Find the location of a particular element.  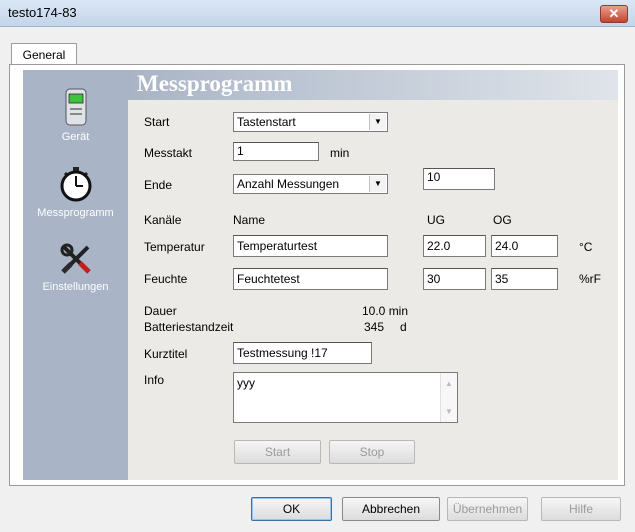

sidebar-item-messprogramm: Messprogramm is located at coordinates (75, 192).